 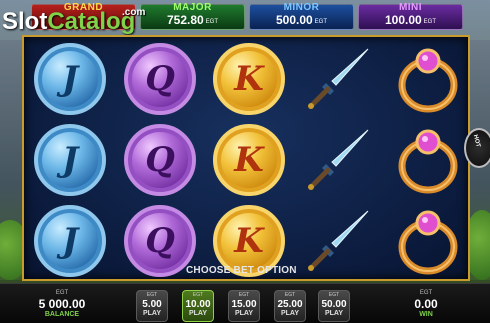 I want to click on jackpot-major: MAJOR 752.80 EGT, so click(x=192, y=16).